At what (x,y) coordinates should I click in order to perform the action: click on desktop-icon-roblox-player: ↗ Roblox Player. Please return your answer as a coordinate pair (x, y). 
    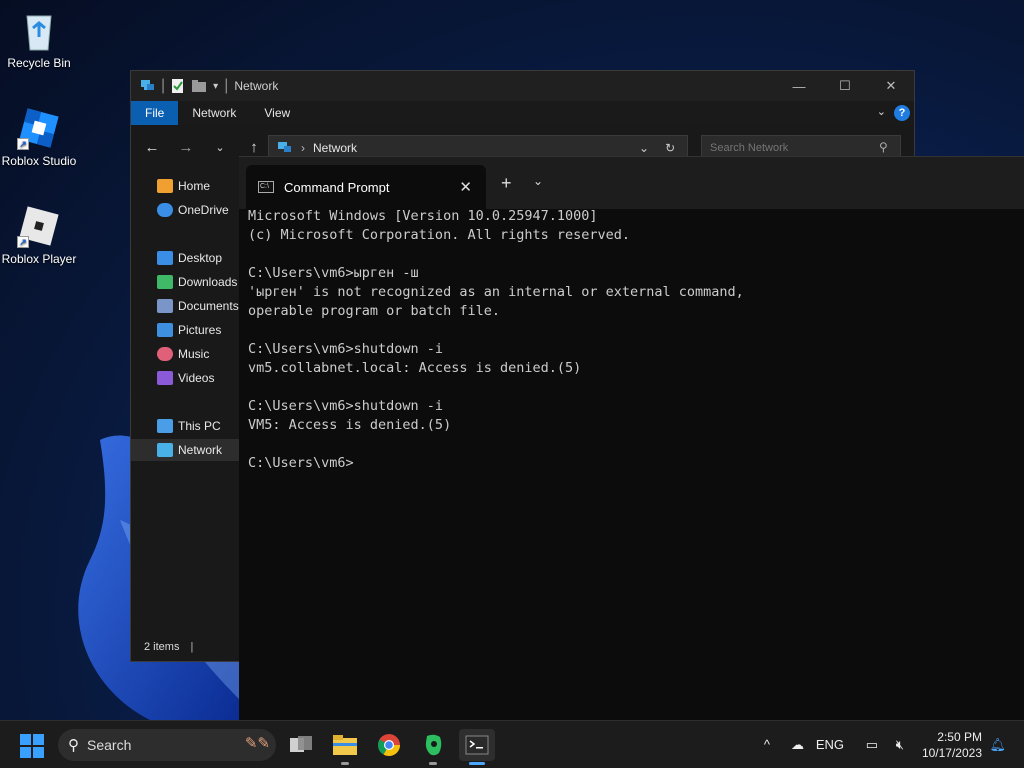
    Looking at the image, I should click on (39, 235).